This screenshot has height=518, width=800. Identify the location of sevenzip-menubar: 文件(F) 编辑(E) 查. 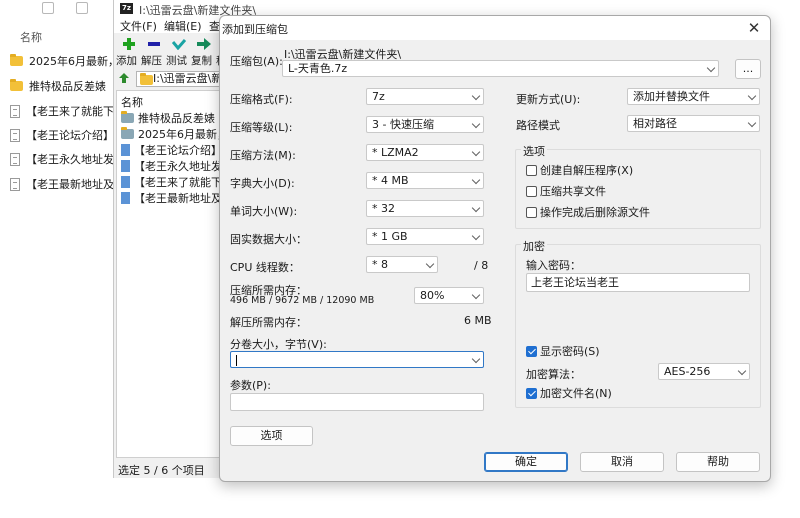
(169, 25).